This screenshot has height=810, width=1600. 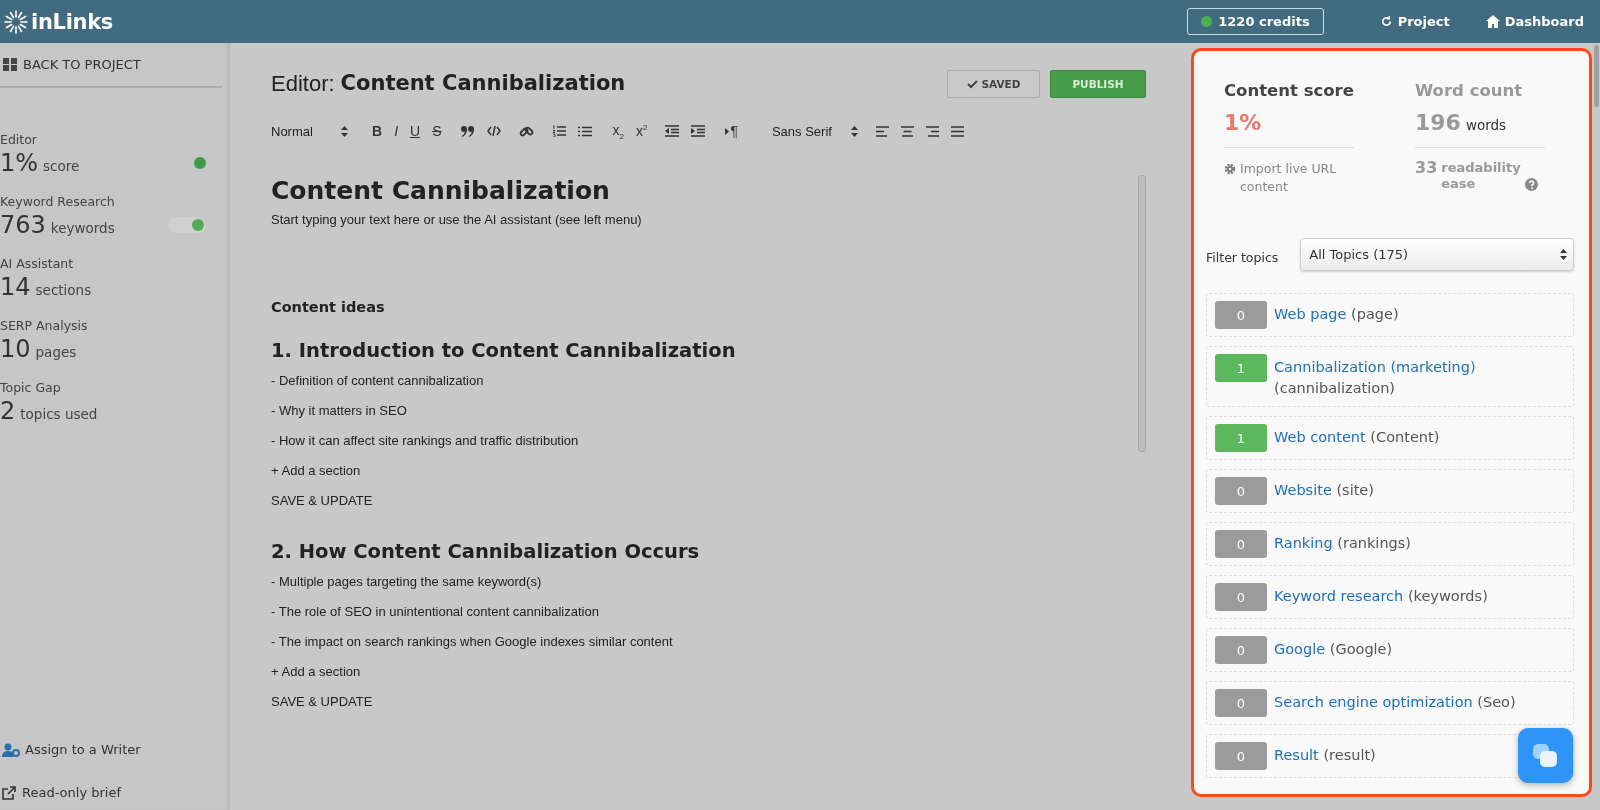 I want to click on saved-button: SAVED, so click(x=993, y=84).